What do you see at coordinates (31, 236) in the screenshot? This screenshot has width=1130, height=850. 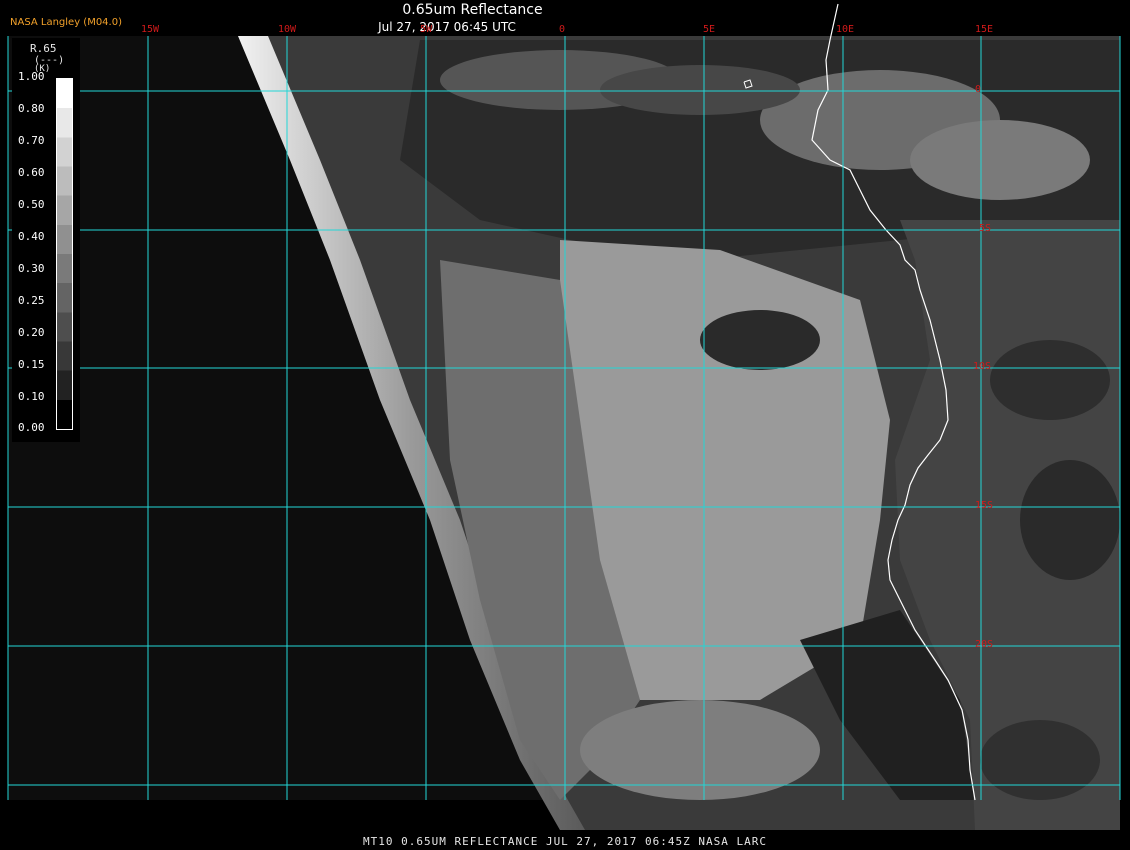 I see `legend-tick: 0.40` at bounding box center [31, 236].